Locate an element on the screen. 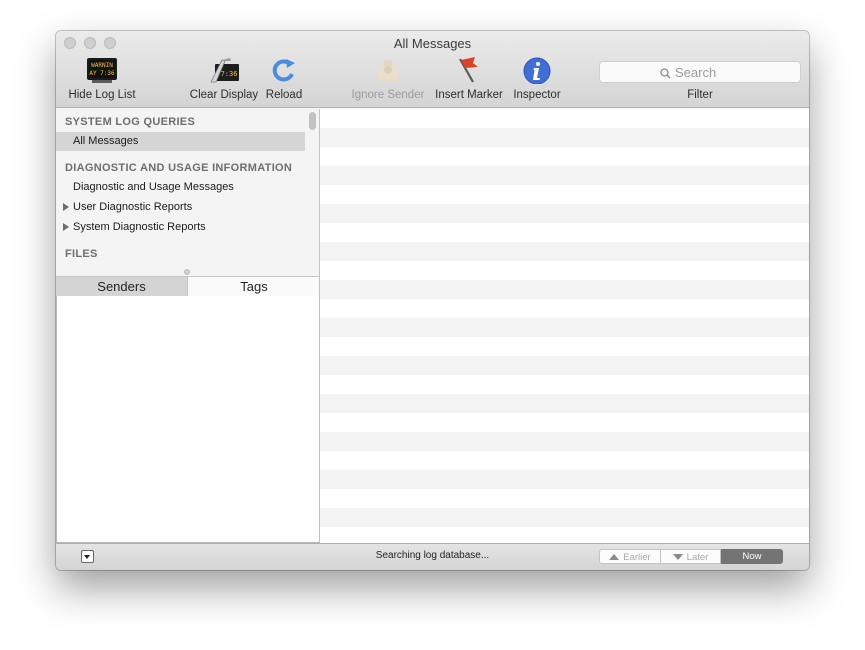 The image size is (865, 650). insert-marker-button: Insert Marker is located at coordinates (469, 81).